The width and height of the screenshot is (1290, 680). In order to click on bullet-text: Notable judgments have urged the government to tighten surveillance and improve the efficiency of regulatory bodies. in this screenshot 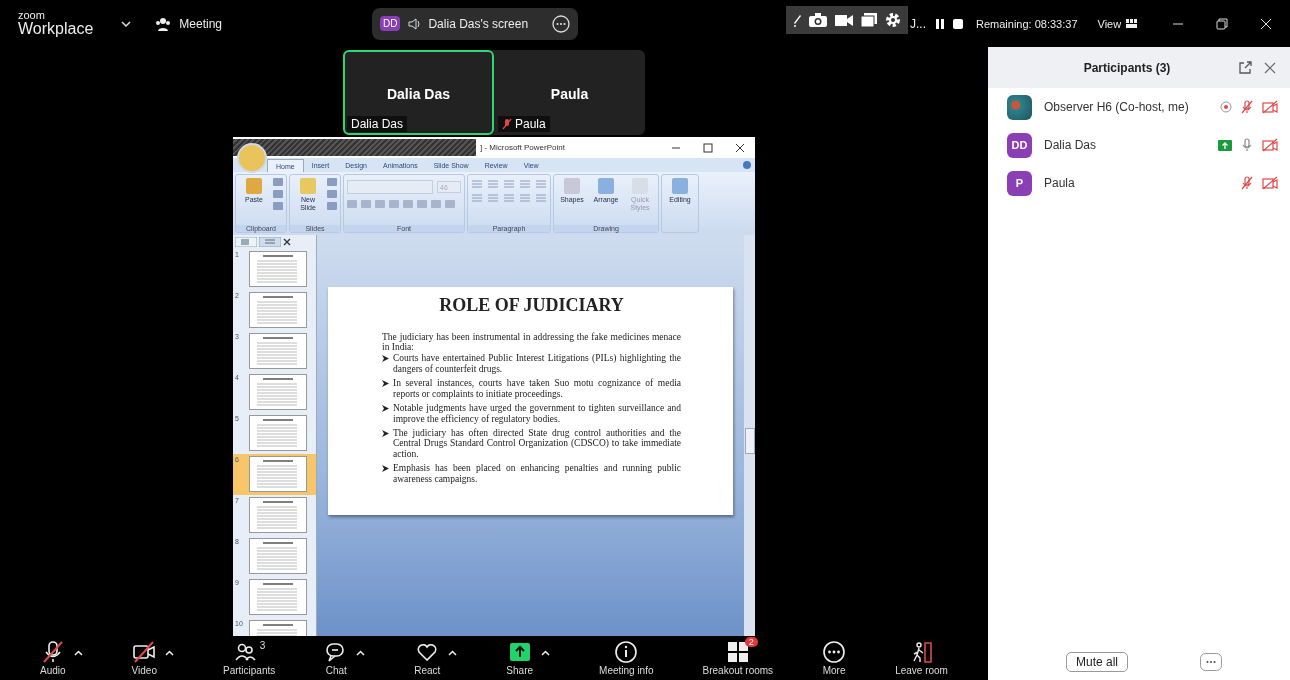, I will do `click(537, 413)`.